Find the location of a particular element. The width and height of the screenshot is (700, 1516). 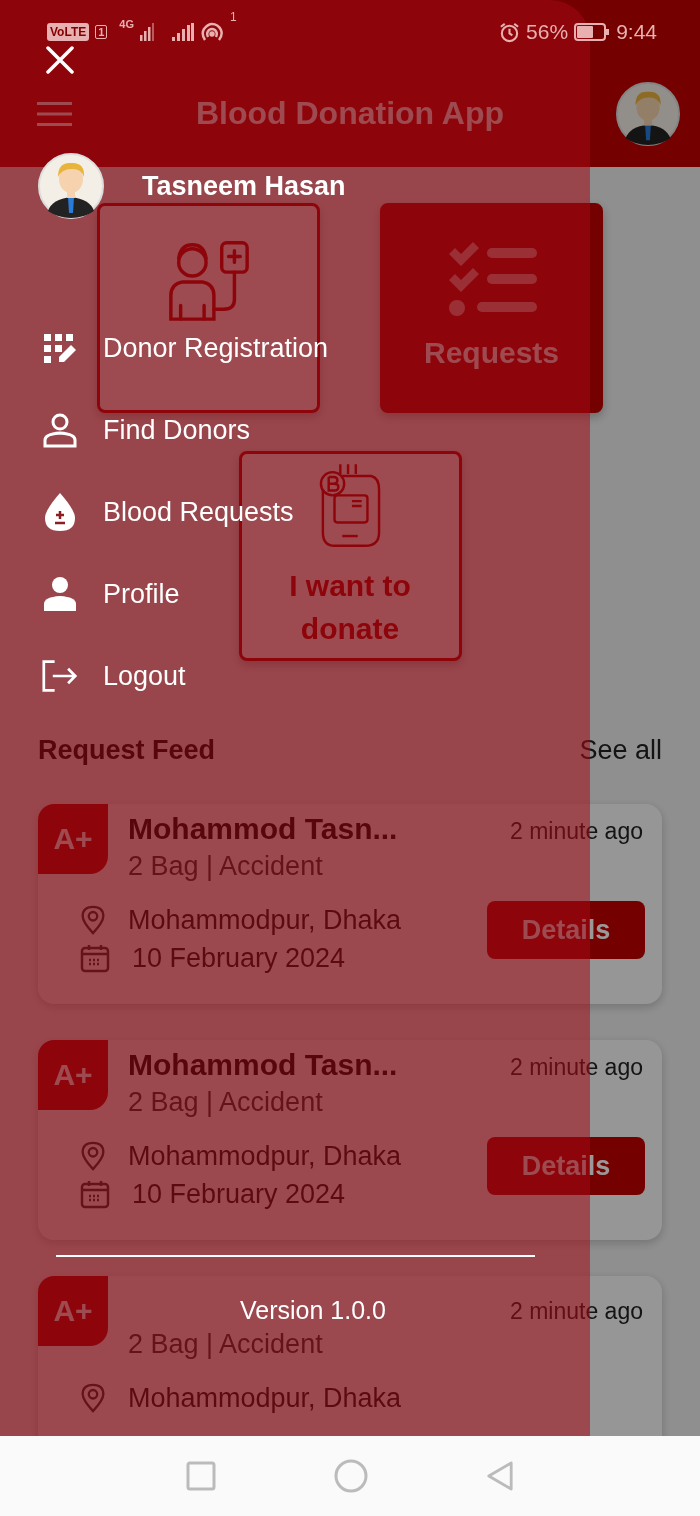

menu-icon is located at coordinates (54, 113).